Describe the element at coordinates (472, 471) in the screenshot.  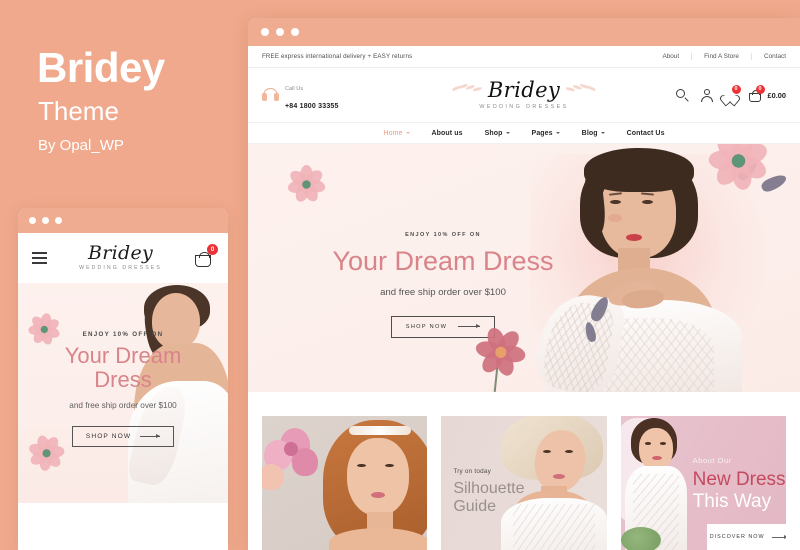
I see `promo-card-2-eyebrow: Try on today` at that location.